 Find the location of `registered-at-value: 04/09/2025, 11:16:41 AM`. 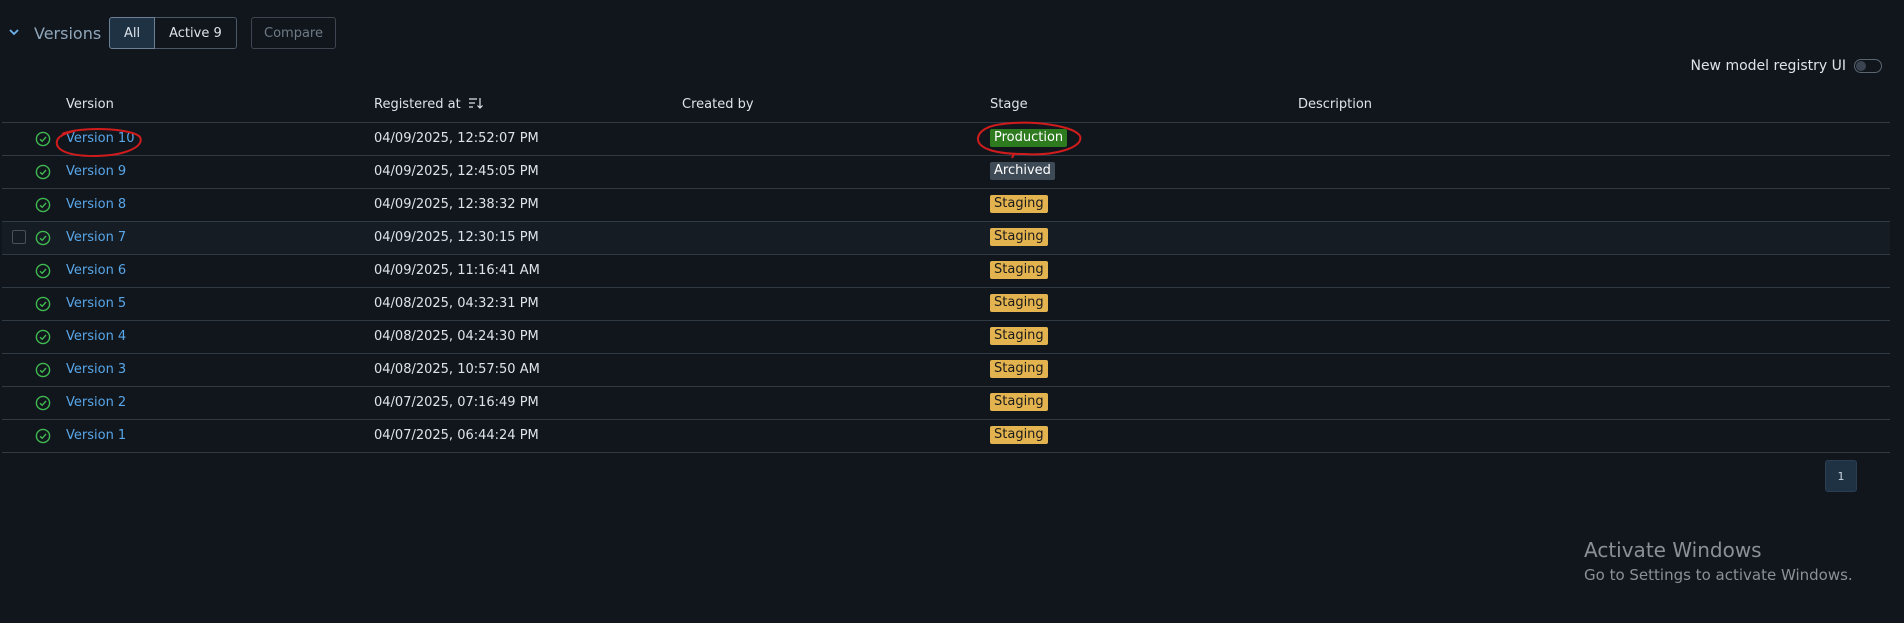

registered-at-value: 04/09/2025, 11:16:41 AM is located at coordinates (457, 270).